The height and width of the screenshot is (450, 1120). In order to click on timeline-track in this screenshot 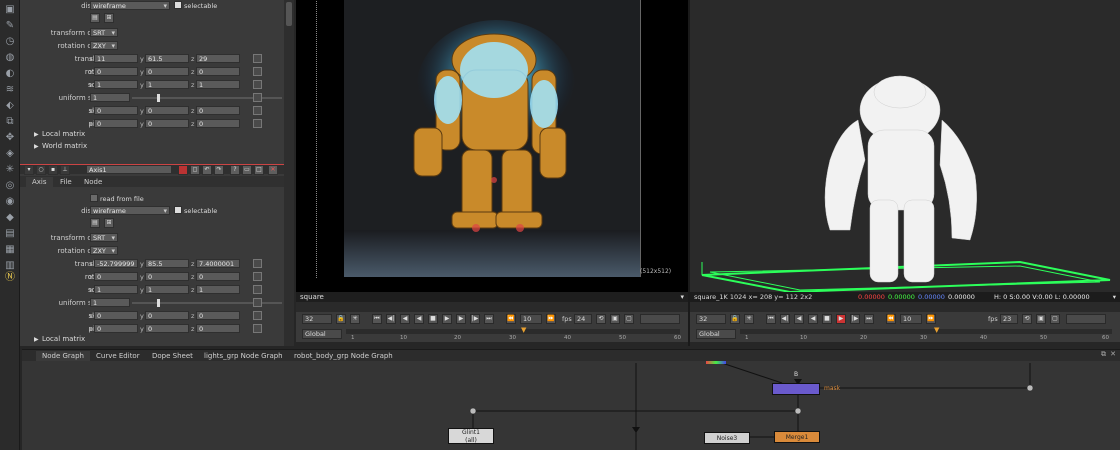, I will do `click(926, 331)`.